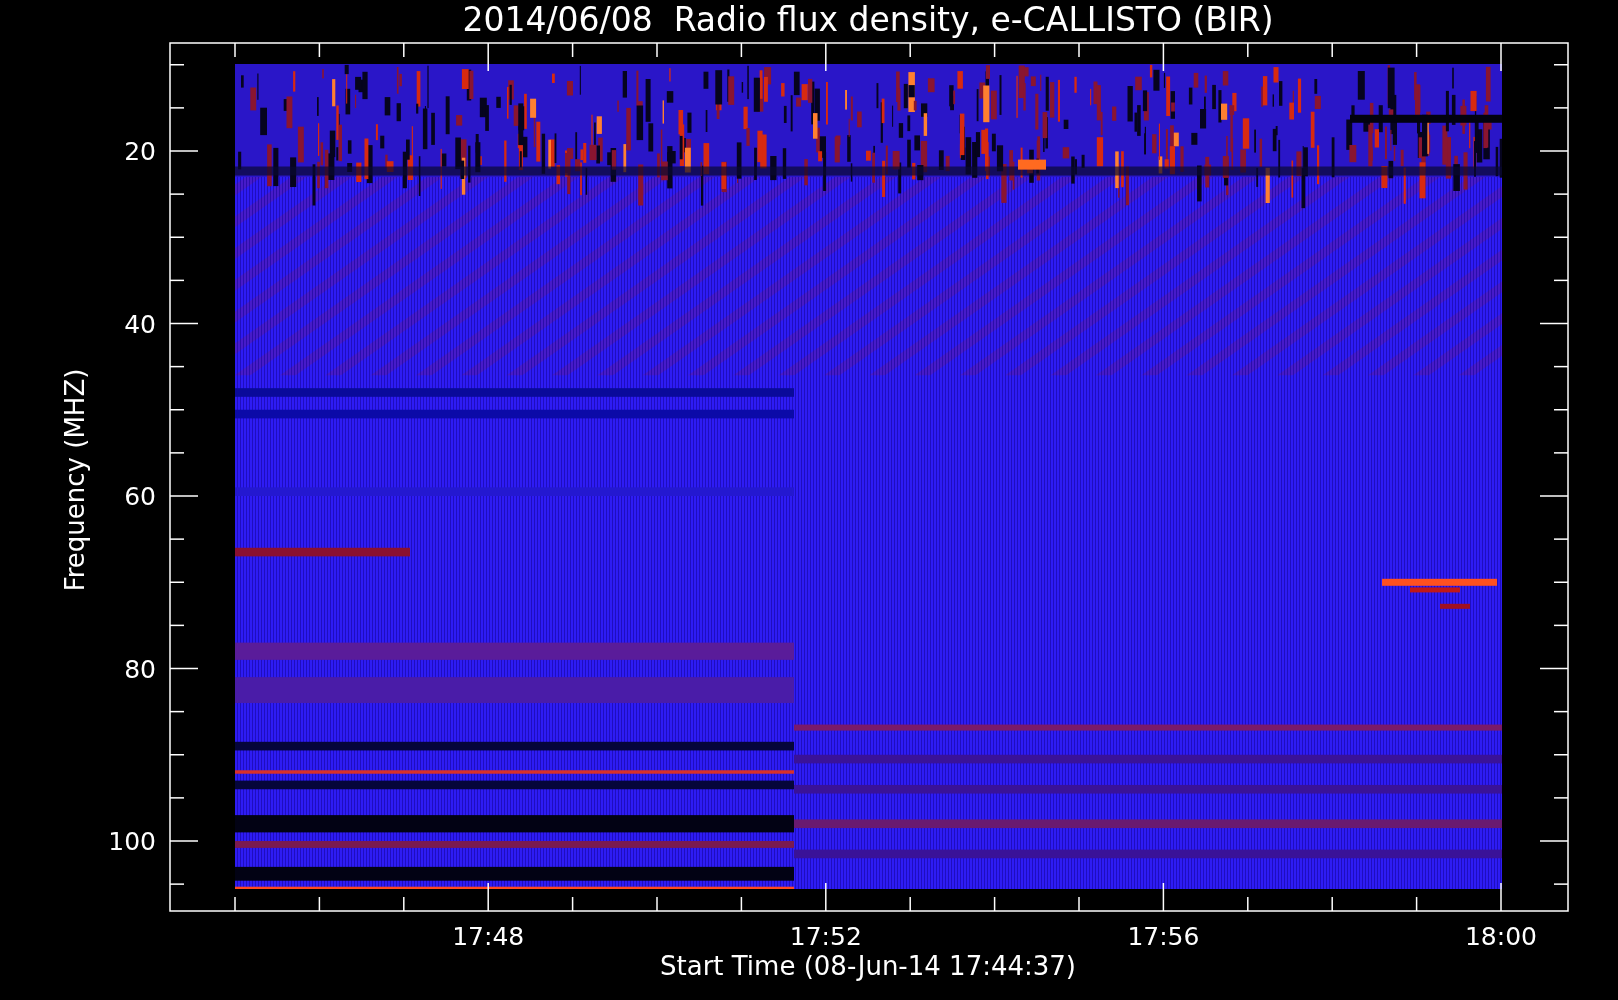  What do you see at coordinates (868, 19) in the screenshot?
I see `chart-title: 2014/06/08 Radio flux density, e-CALLISTO (BIR)` at bounding box center [868, 19].